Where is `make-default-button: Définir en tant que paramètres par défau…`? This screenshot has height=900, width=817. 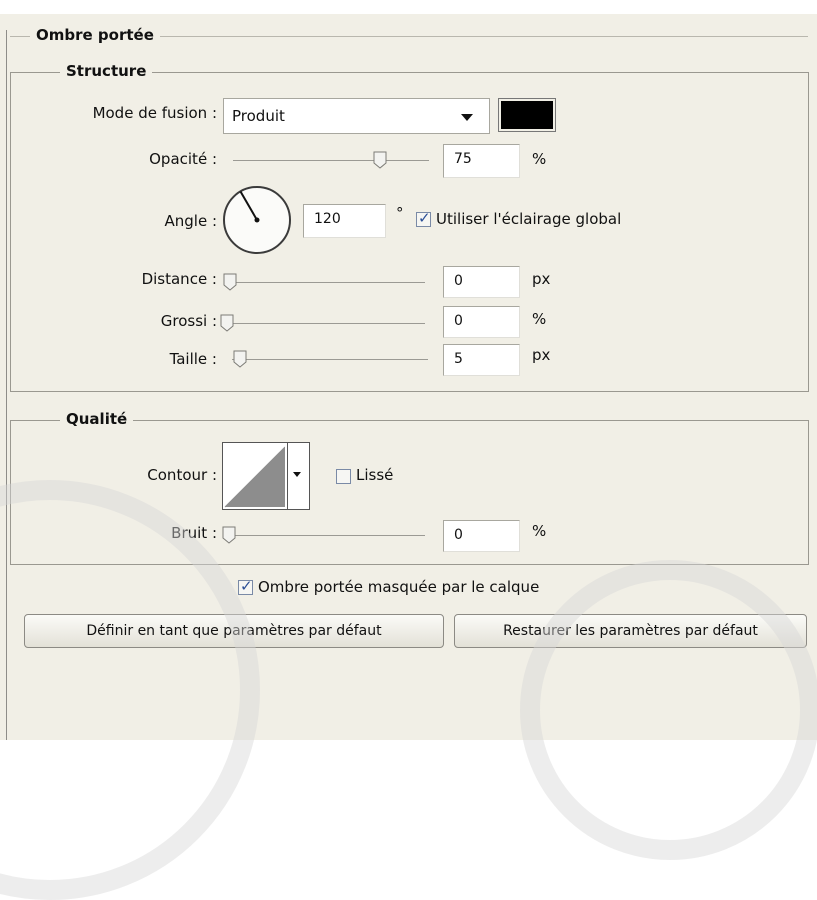
make-default-button: Définir en tant que paramètres par défau… is located at coordinates (234, 631).